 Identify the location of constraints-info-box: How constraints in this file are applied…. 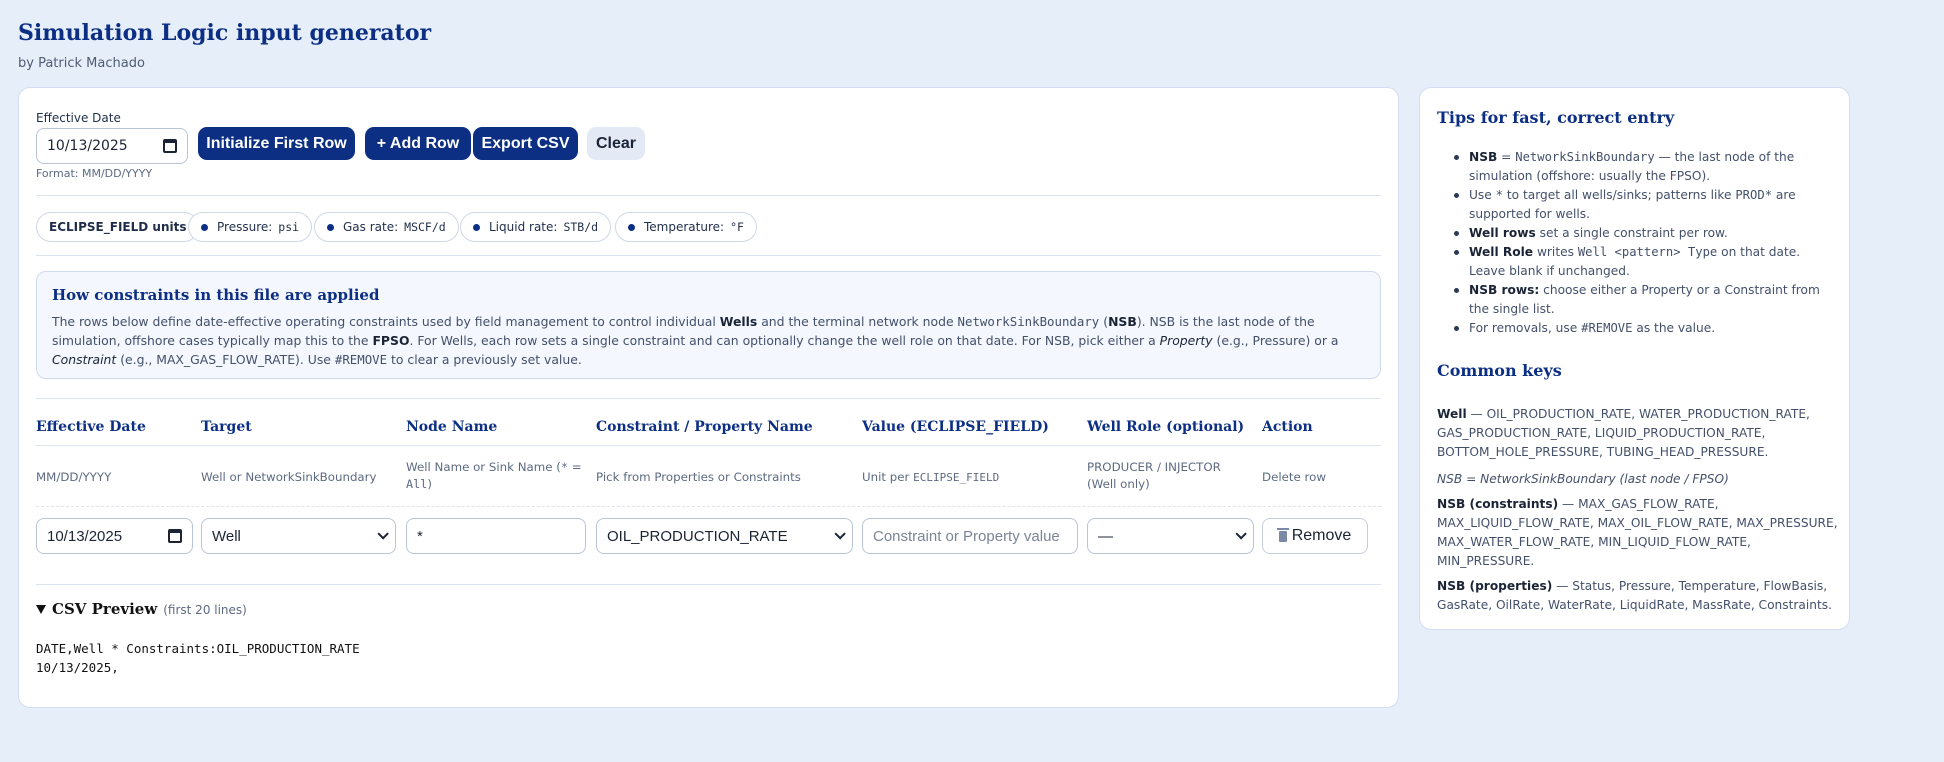
(708, 325).